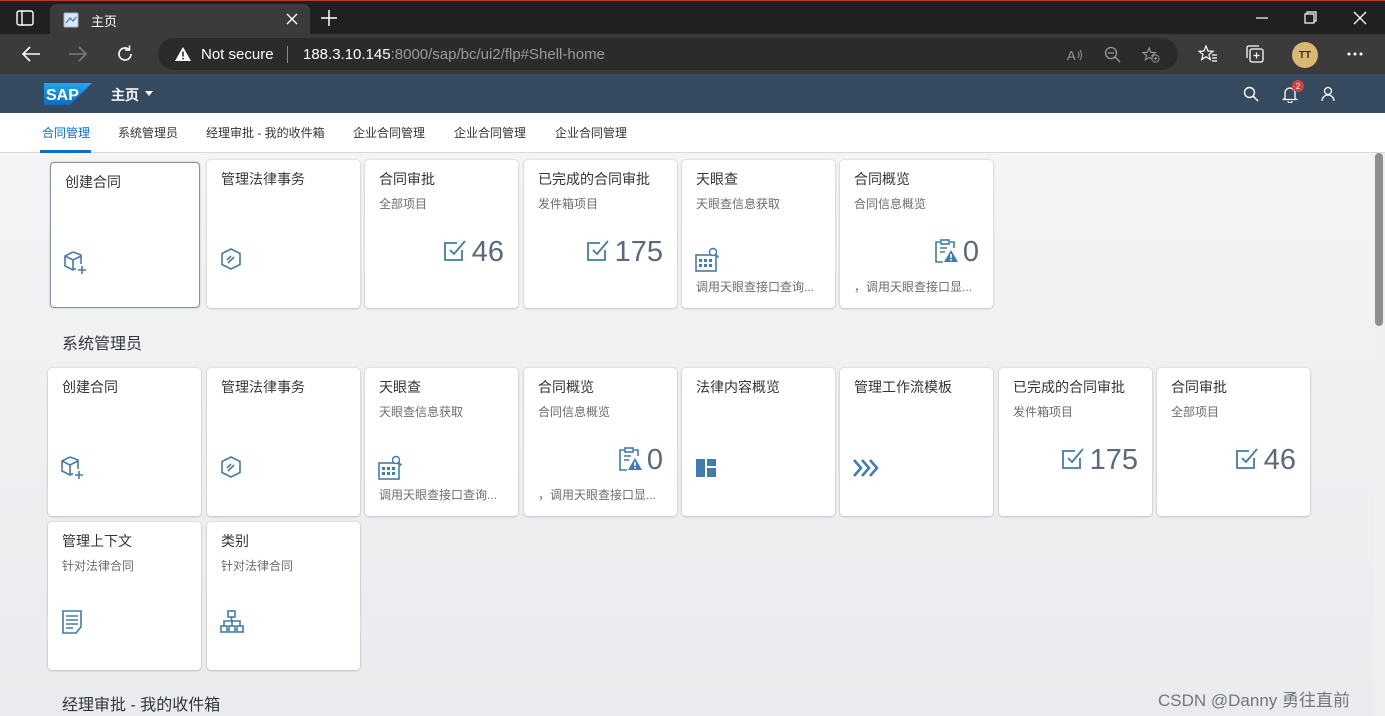 The image size is (1385, 716). I want to click on warning-icon, so click(183, 54).